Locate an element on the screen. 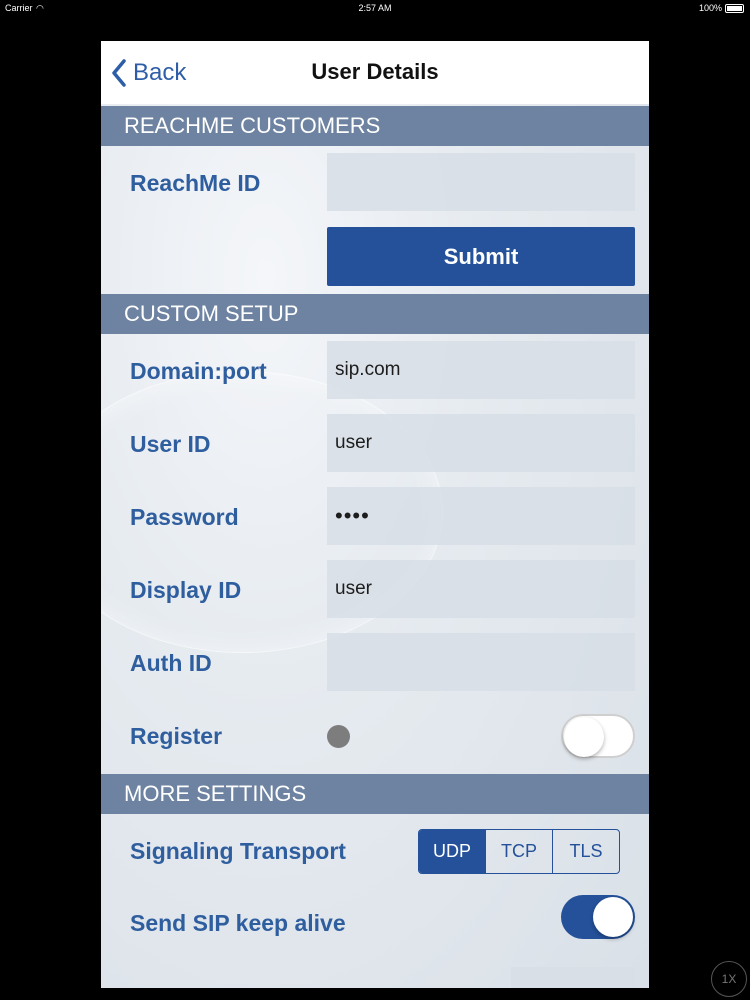 The width and height of the screenshot is (750, 1000). section-header-reachme: REACHME CUSTOMERS is located at coordinates (375, 126).